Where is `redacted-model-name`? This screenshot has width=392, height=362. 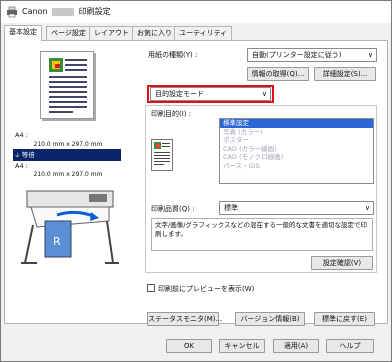
redacted-model-name is located at coordinates (63, 11).